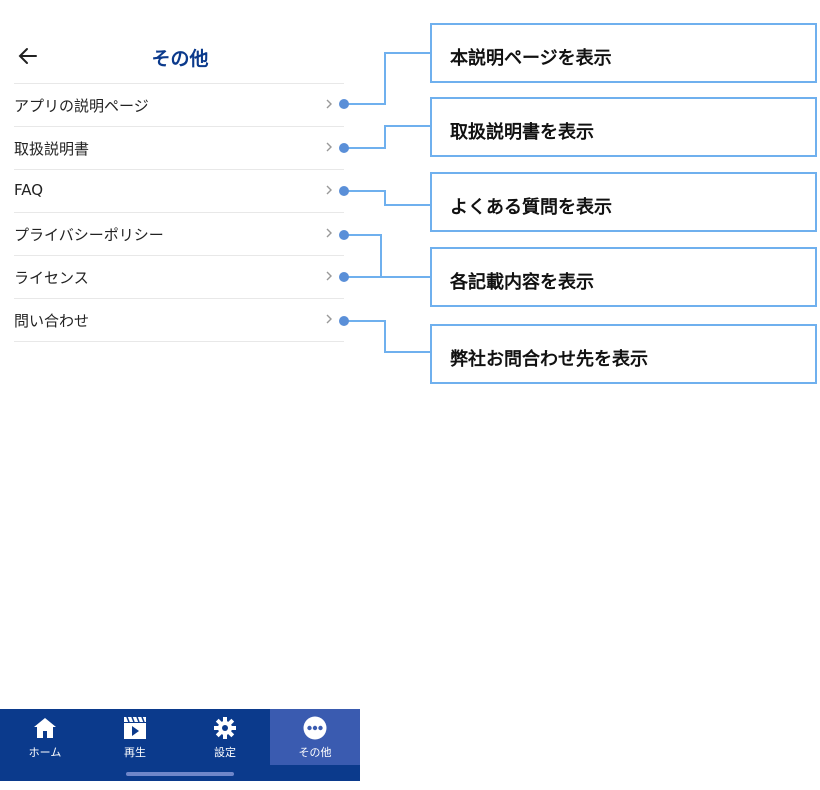  I want to click on tab-home: ホーム, so click(45, 737).